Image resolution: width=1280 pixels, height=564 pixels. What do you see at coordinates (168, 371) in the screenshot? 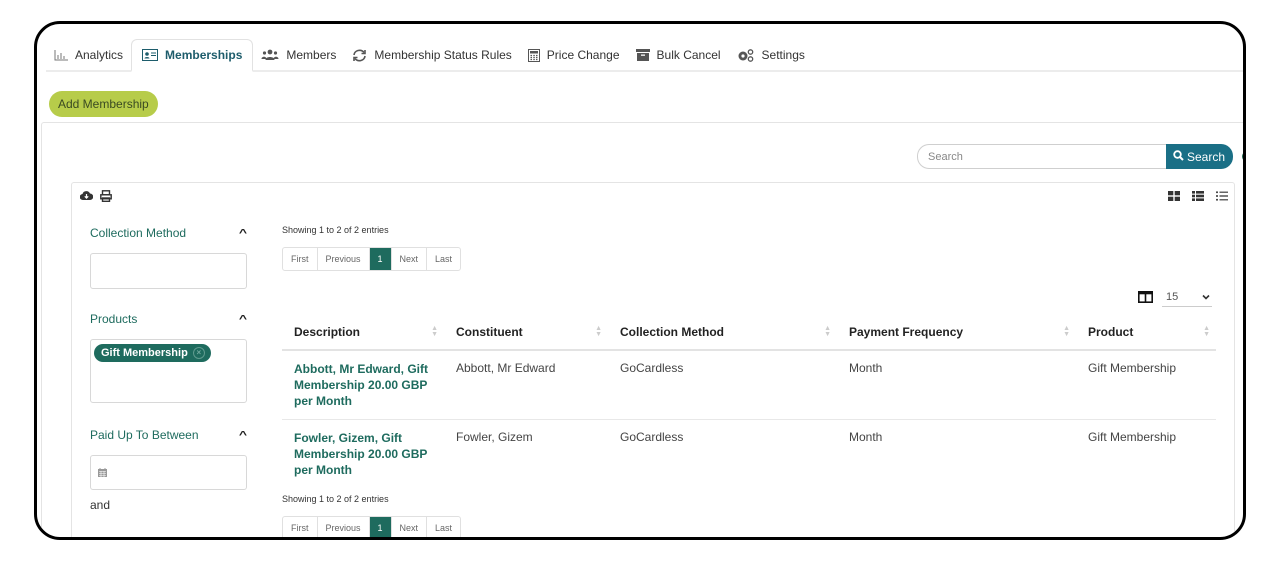
I see `products-select: Gift Membership ×` at bounding box center [168, 371].